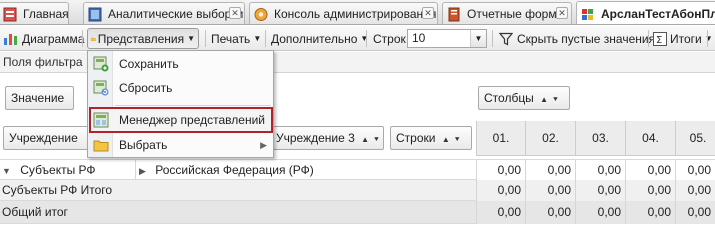 The image size is (715, 240). Describe the element at coordinates (149, 64) in the screenshot. I see `menu-item-label: Сохранить` at that location.